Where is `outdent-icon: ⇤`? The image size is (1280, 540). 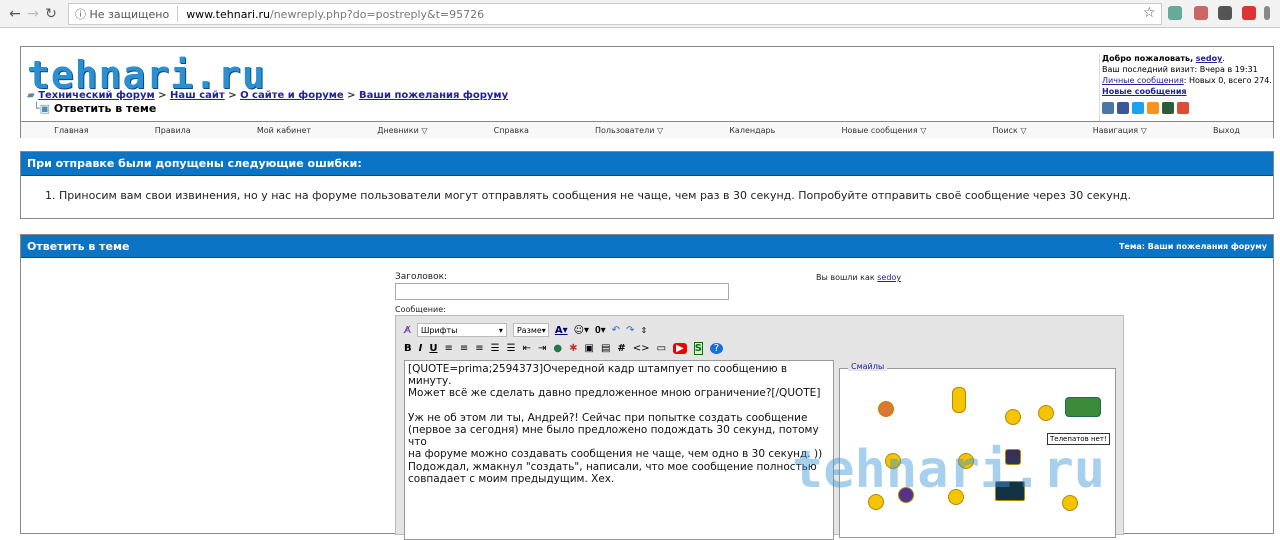 outdent-icon: ⇤ is located at coordinates (527, 348).